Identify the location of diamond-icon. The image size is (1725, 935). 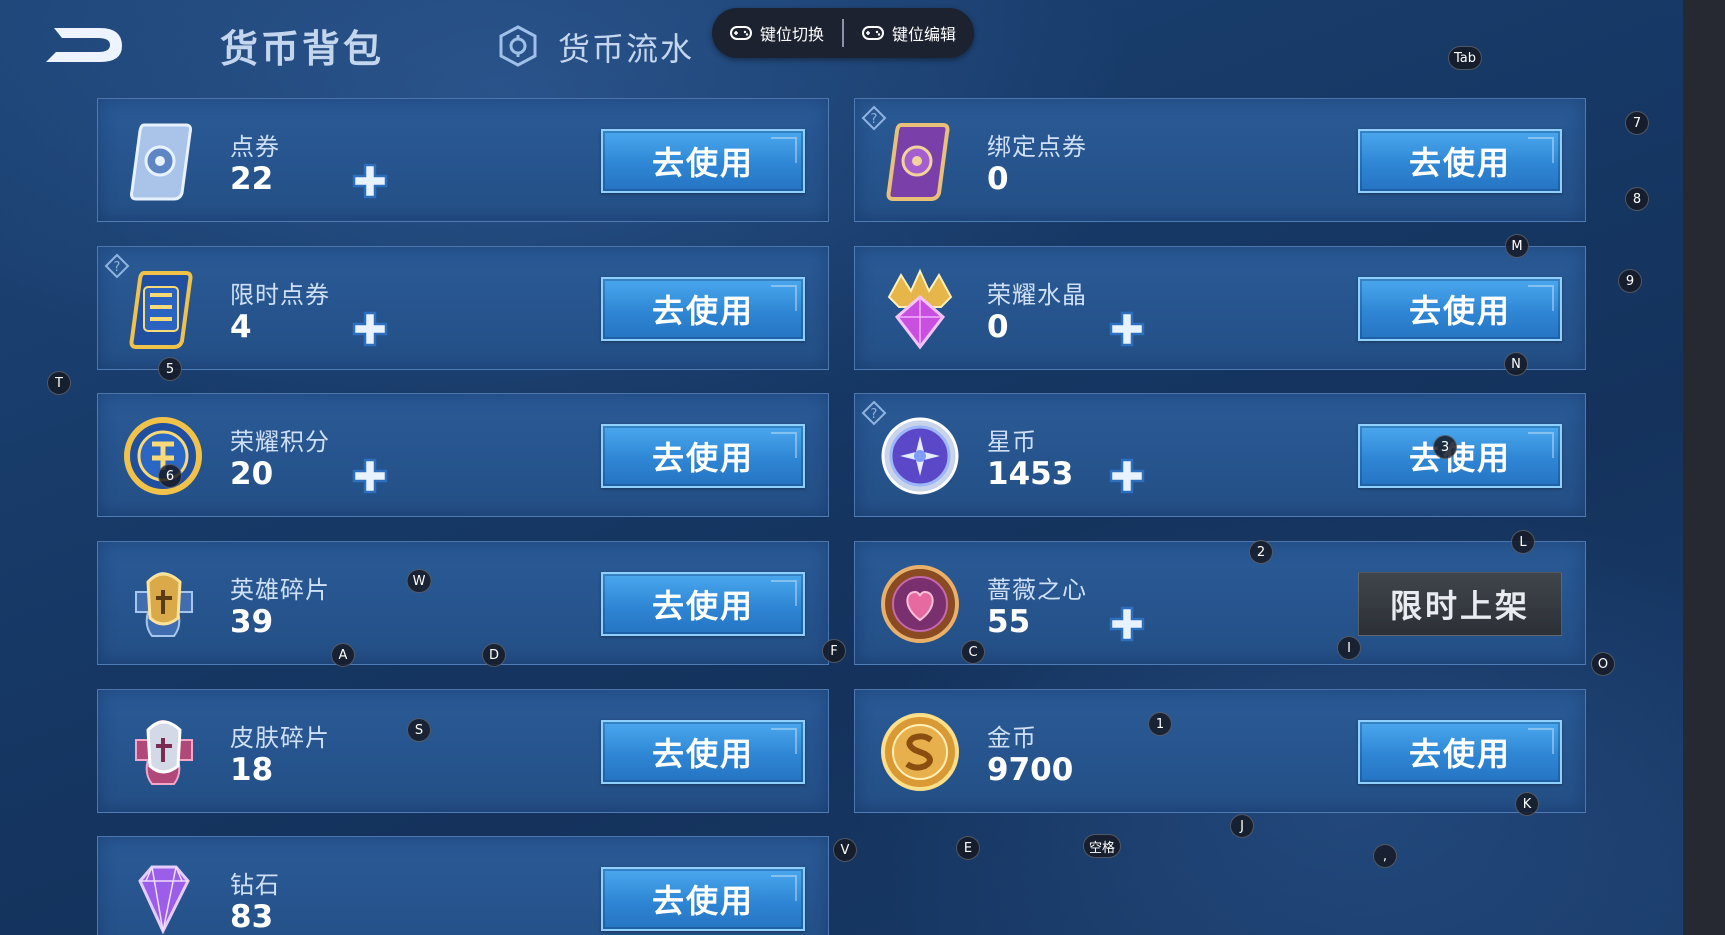
(164, 900).